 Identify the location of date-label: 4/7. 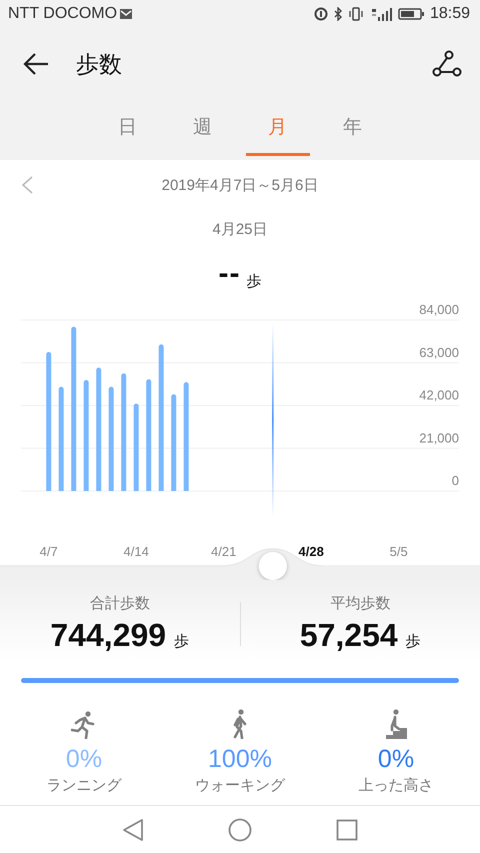
(49, 551).